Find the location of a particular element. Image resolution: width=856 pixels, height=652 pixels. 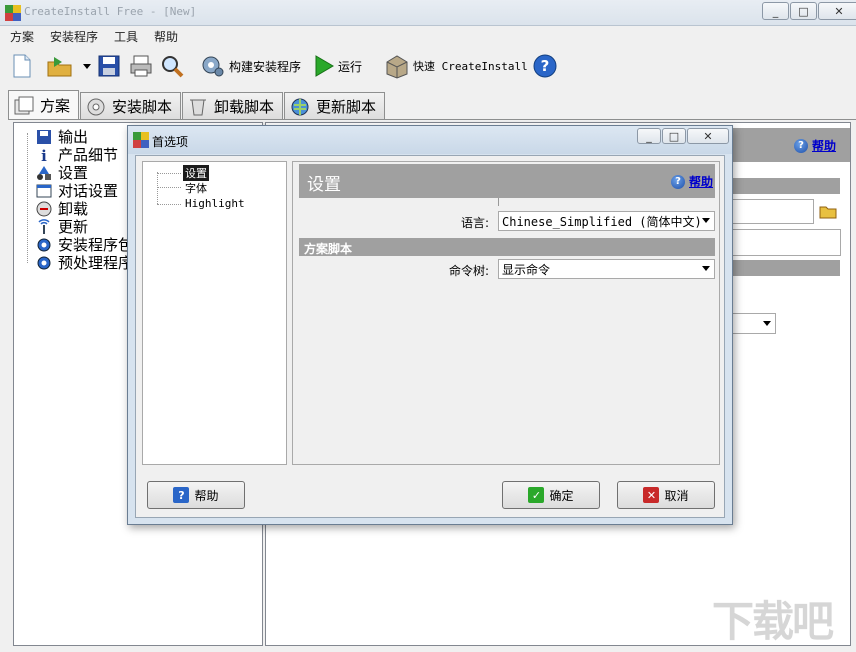

window-title: CreateInstall Free - [New] is located at coordinates (110, 11).